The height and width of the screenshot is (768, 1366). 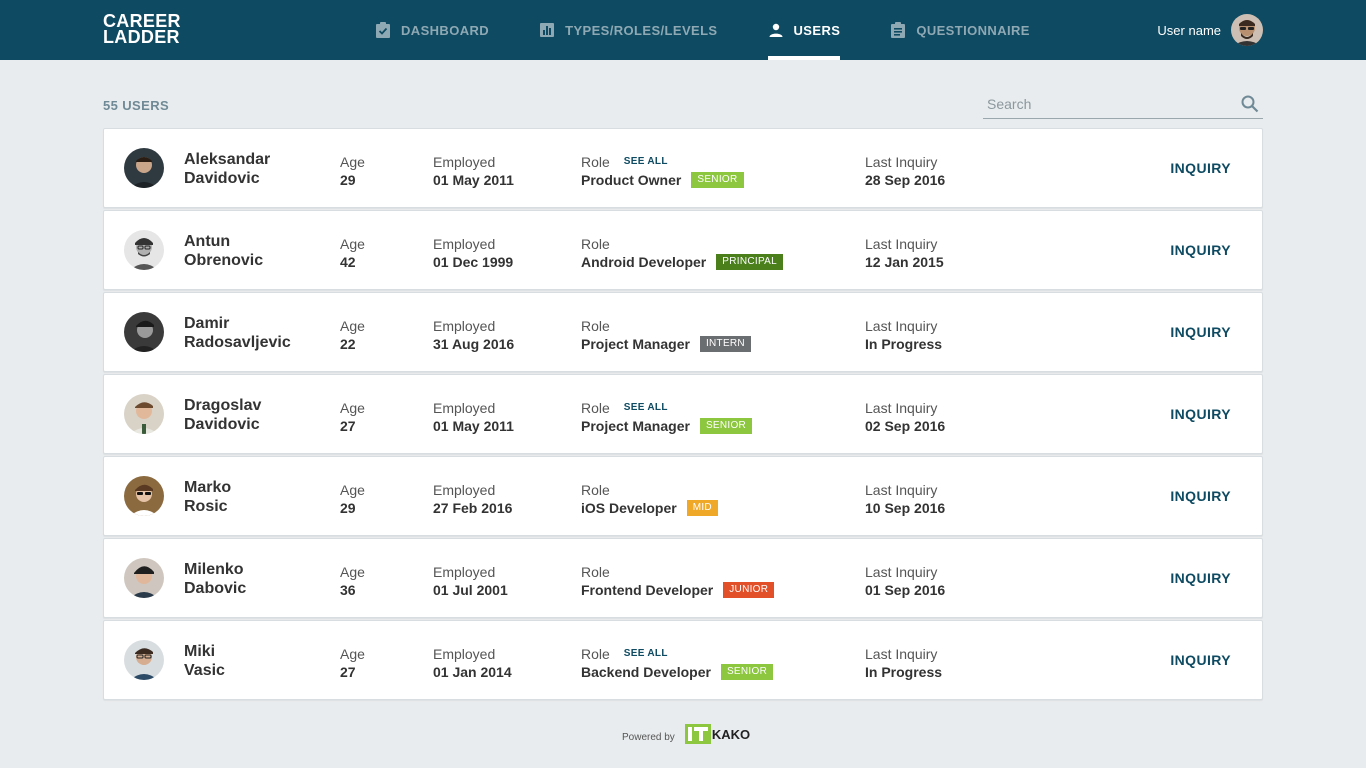 I want to click on role-value: iOS Developer, so click(x=629, y=508).